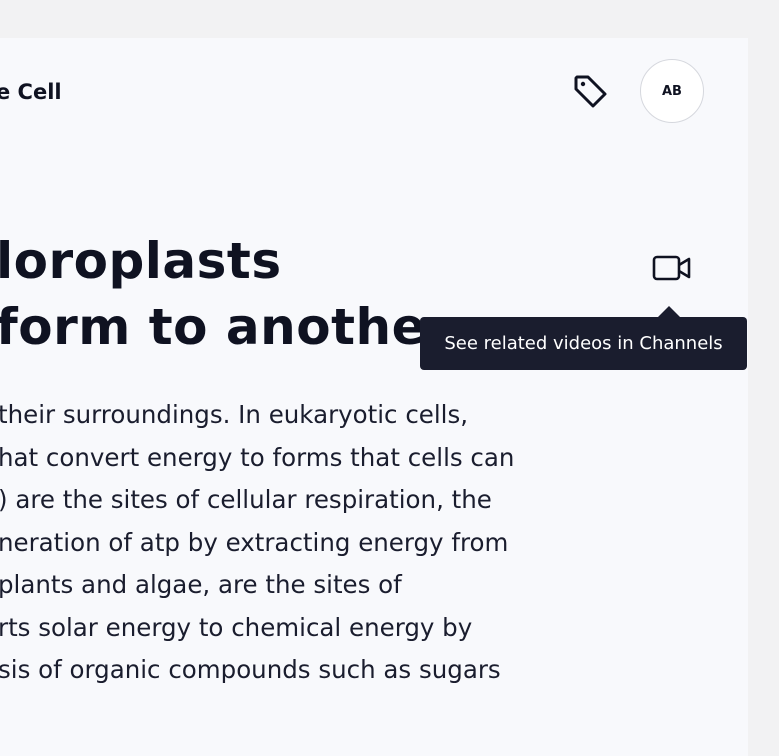 This screenshot has height=756, width=779. Describe the element at coordinates (213, 294) in the screenshot. I see `article-heading: loroplasts form to anothe` at that location.